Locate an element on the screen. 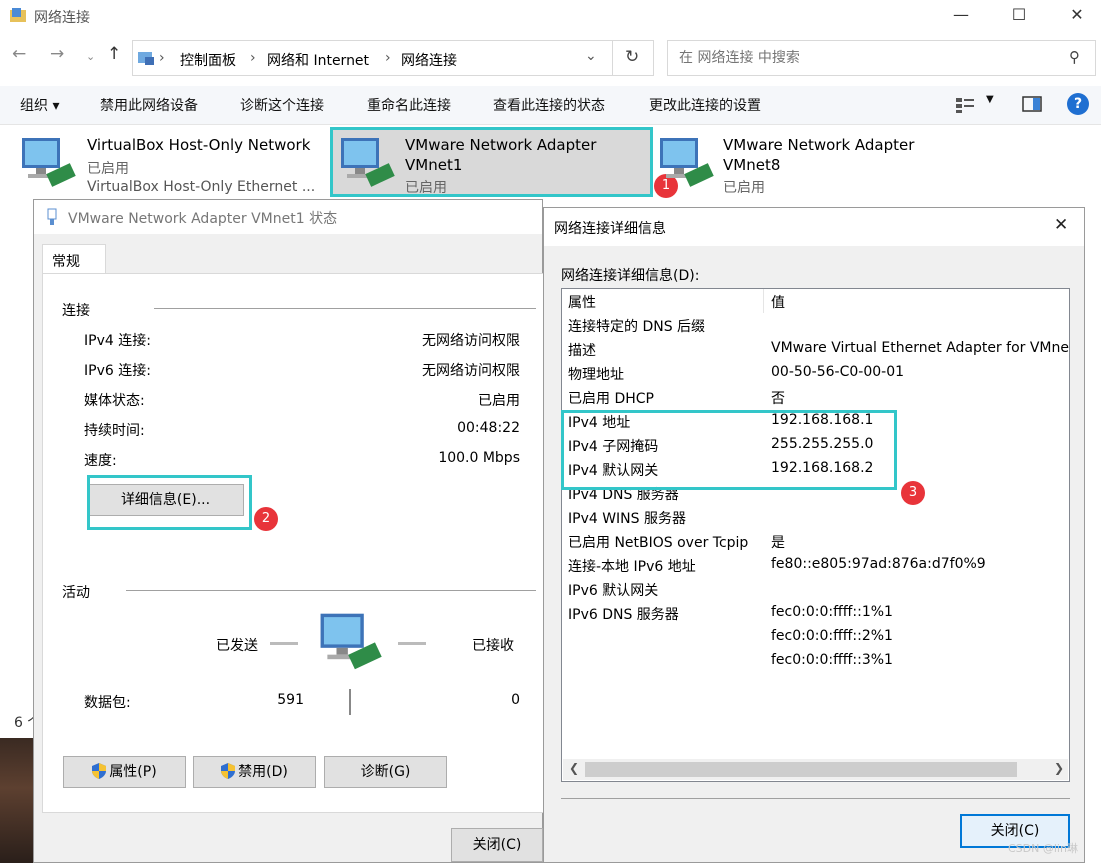 Image resolution: width=1101 pixels, height=863 pixels. rename-button: 重命名此连接 is located at coordinates (409, 105).